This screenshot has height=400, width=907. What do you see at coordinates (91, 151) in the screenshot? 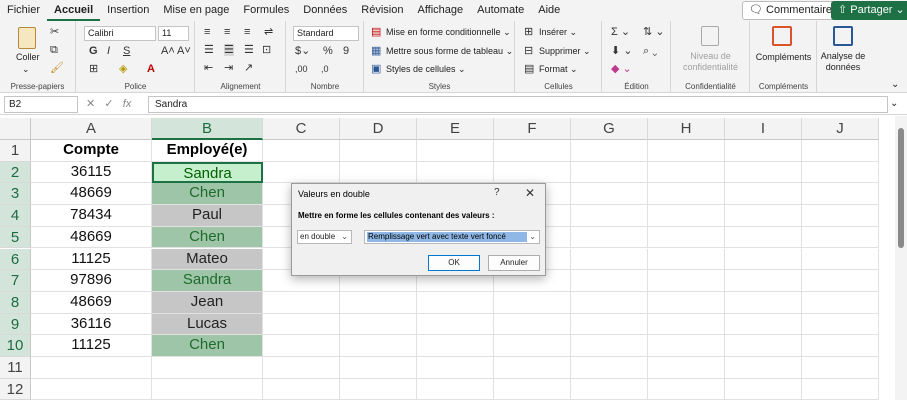
I see `cell-header-compte: Compte` at bounding box center [91, 151].